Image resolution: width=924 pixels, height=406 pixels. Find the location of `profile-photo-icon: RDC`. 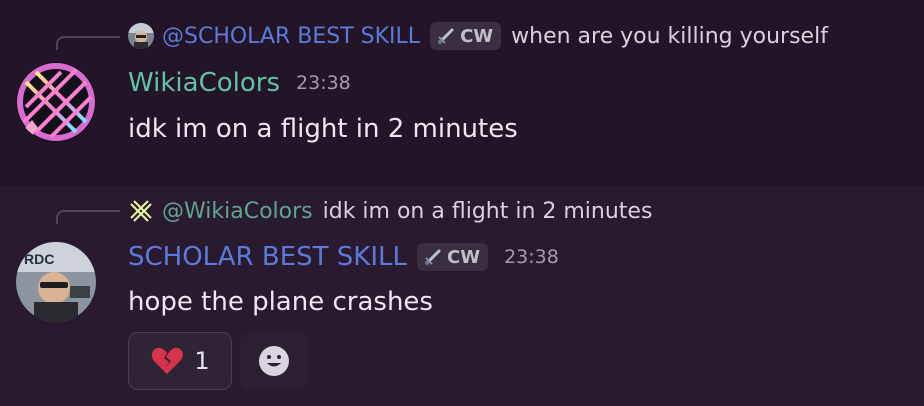

profile-photo-icon: RDC is located at coordinates (56, 282).